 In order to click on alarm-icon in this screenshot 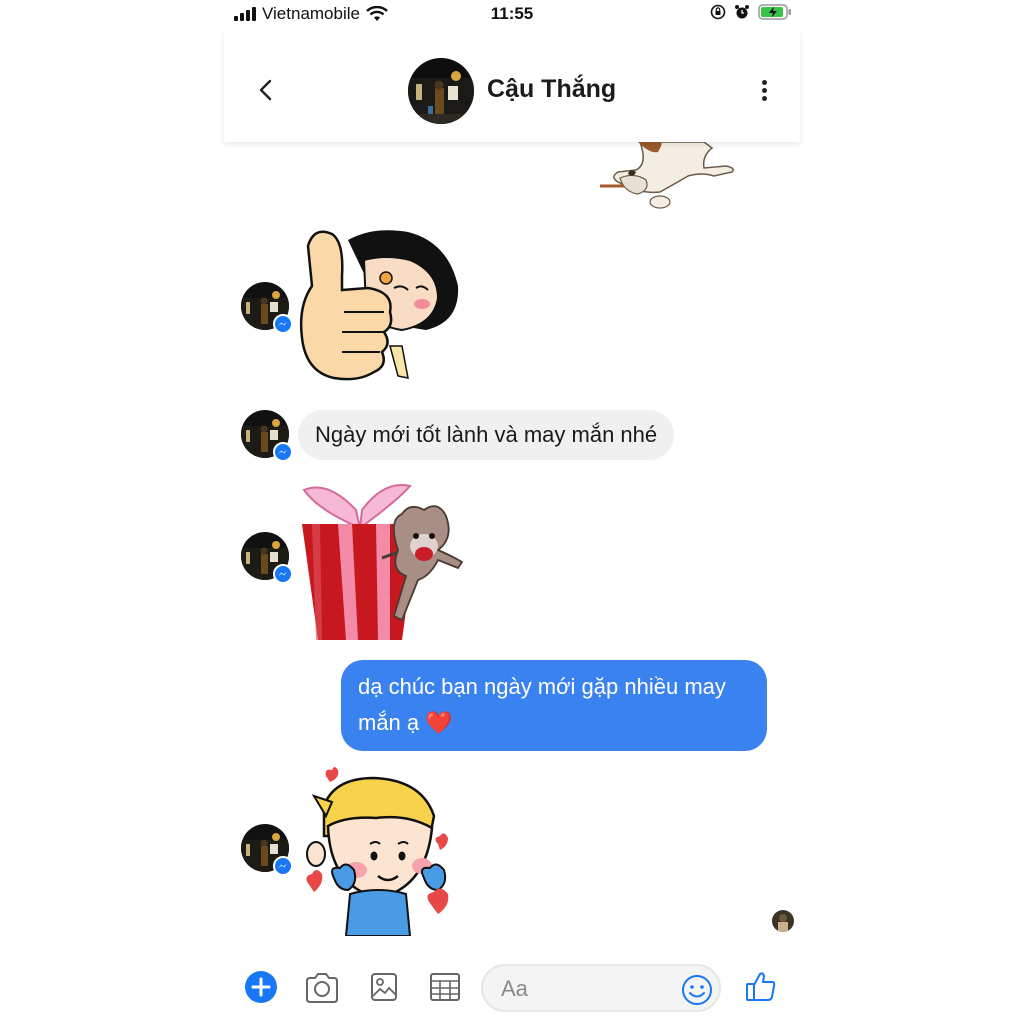, I will do `click(742, 12)`.